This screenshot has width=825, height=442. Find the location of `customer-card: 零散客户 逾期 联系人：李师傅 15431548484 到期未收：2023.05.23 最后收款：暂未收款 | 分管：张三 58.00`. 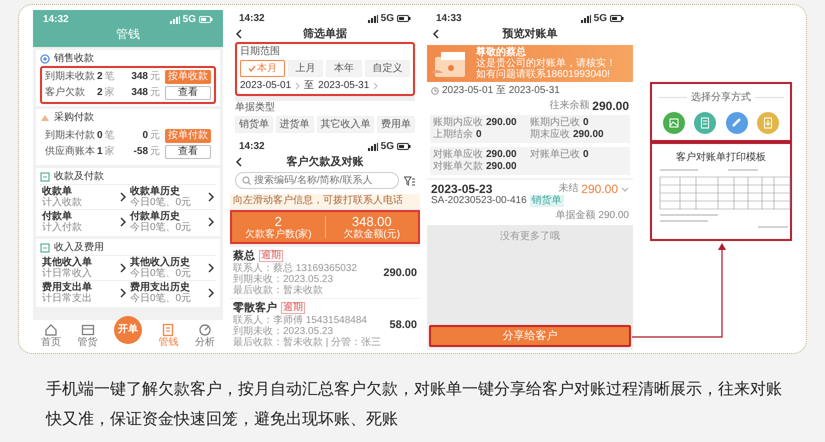

customer-card: 零散客户 逾期 联系人：李师傅 15431548484 到期未收：2023.05.23 最后收款：暂未收款 | 分管：张三 58.00 is located at coordinates (325, 324).